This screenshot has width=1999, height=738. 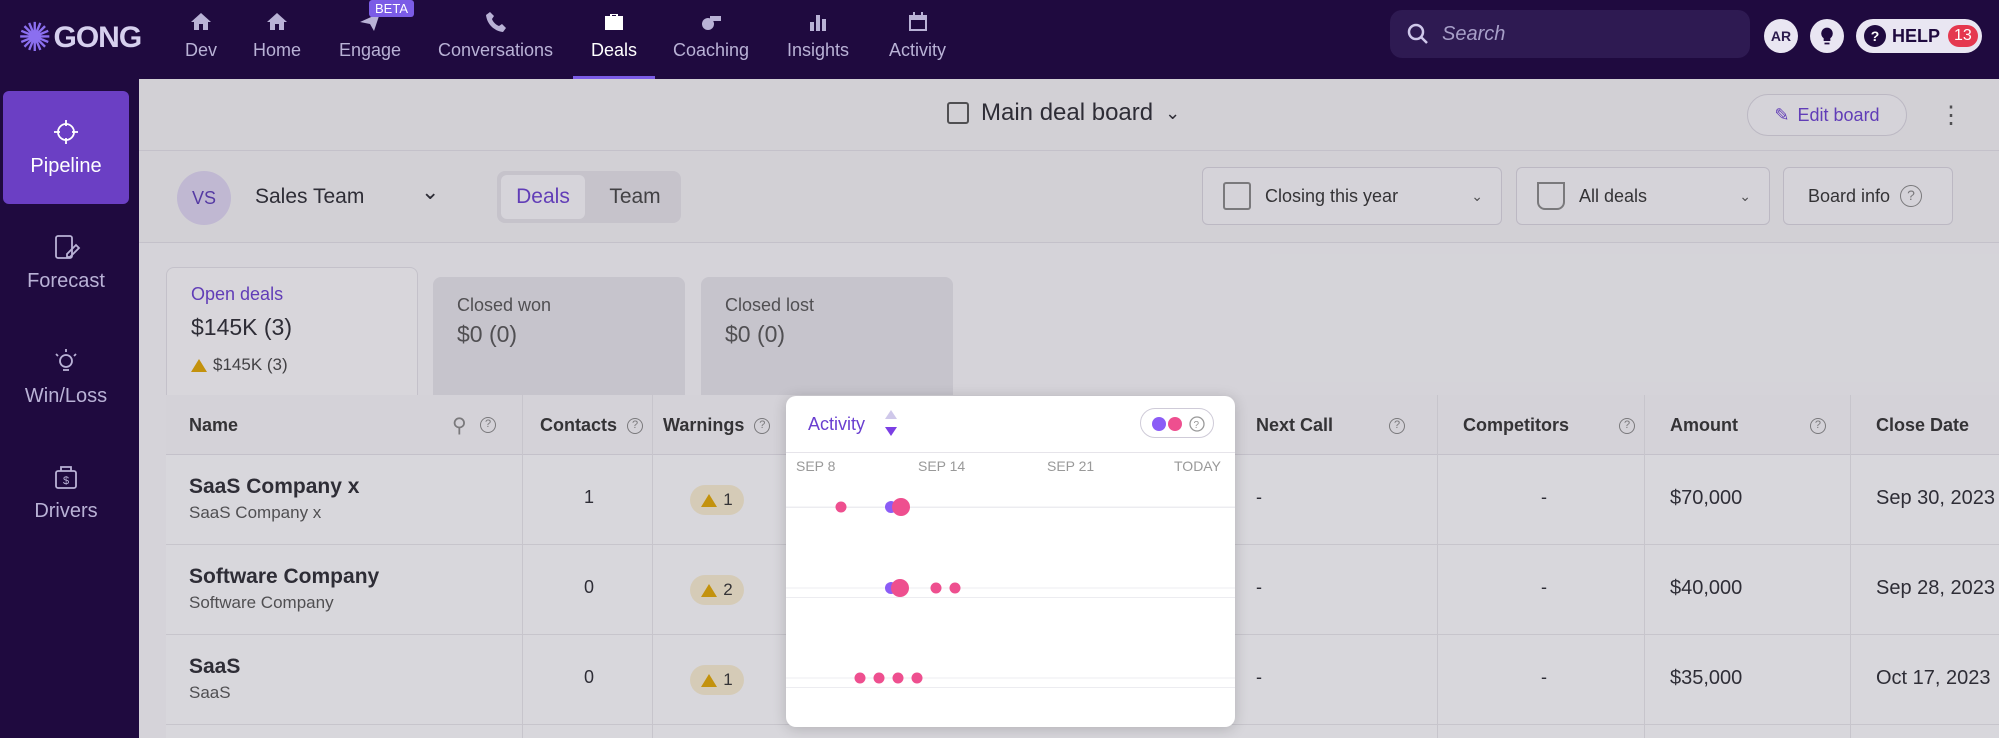 What do you see at coordinates (1849, 195) in the screenshot?
I see `board-info-label: Board info` at bounding box center [1849, 195].